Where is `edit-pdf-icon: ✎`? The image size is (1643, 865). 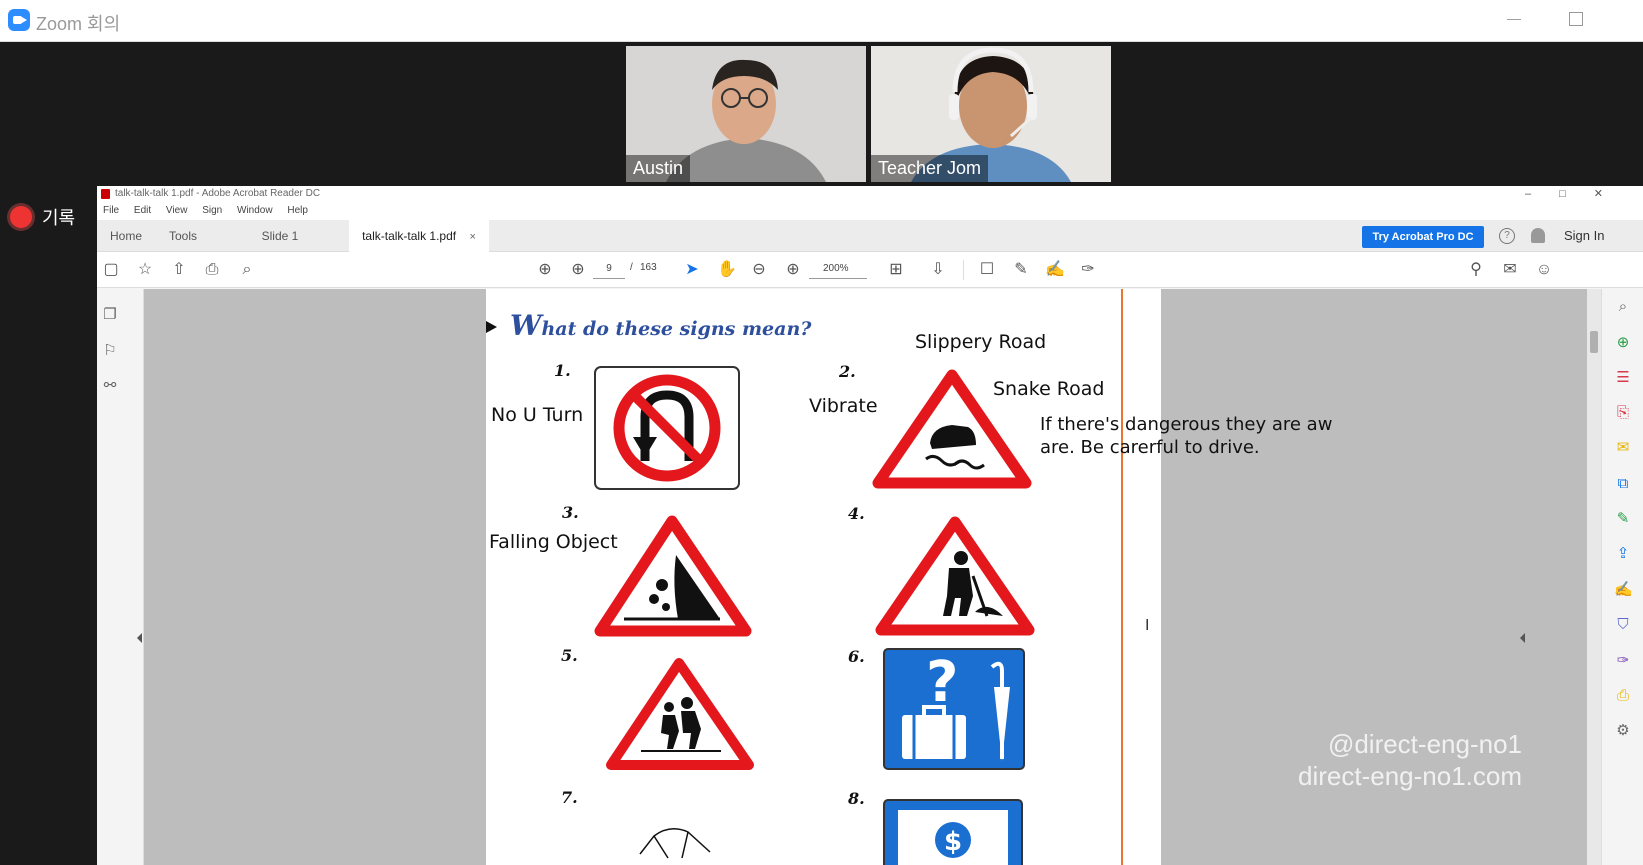
edit-pdf-icon: ✎ is located at coordinates (1623, 519).